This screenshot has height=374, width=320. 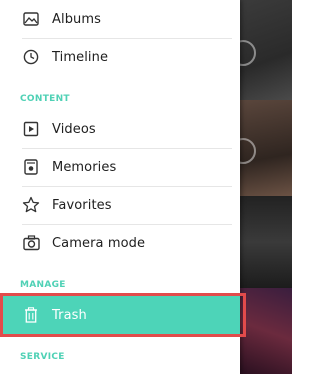 What do you see at coordinates (74, 129) in the screenshot?
I see `drawer-item-label: Videos` at bounding box center [74, 129].